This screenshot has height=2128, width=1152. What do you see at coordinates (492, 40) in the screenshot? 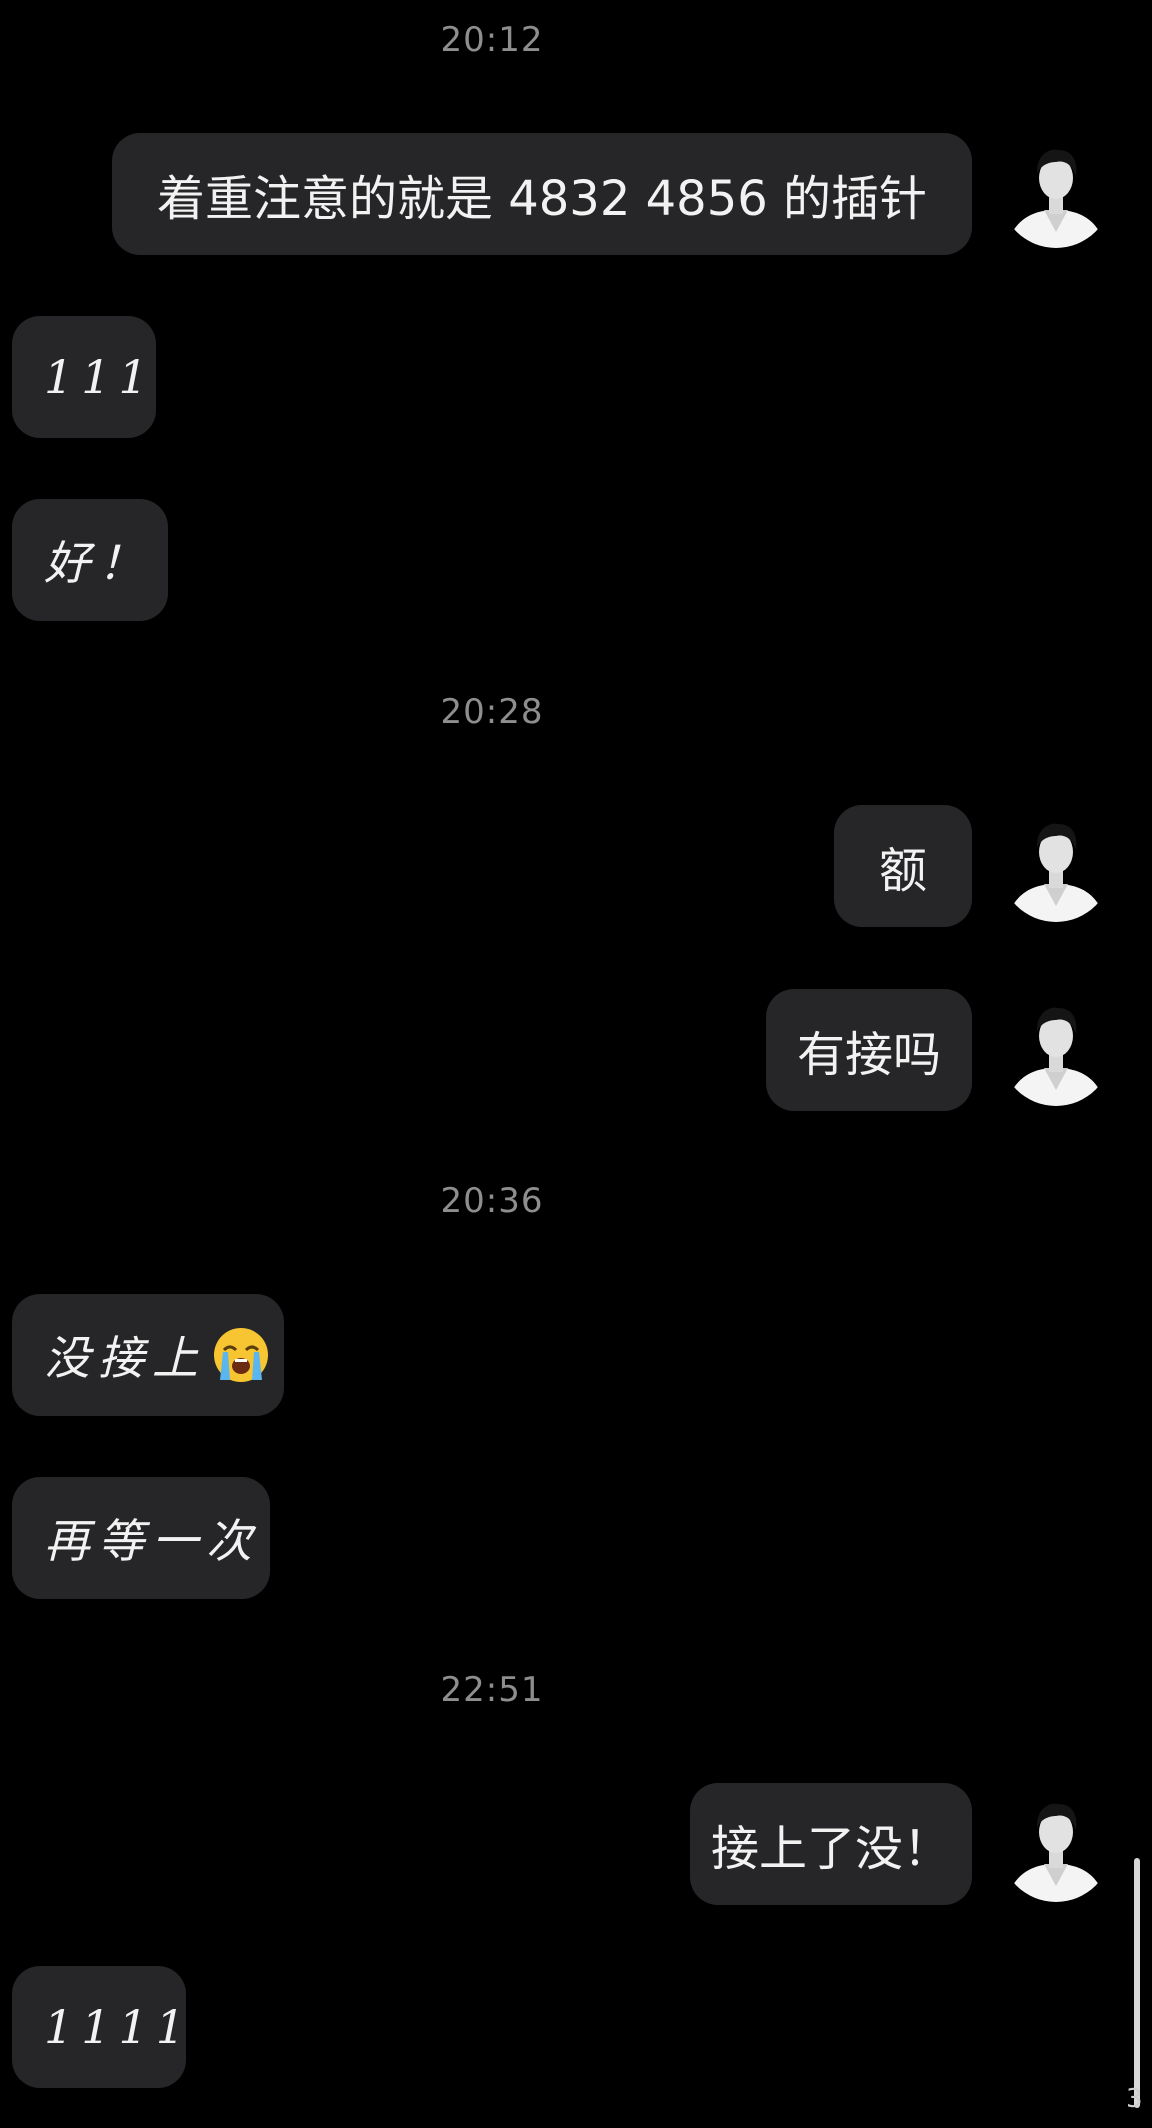
I see `timestamp: 20:12` at bounding box center [492, 40].